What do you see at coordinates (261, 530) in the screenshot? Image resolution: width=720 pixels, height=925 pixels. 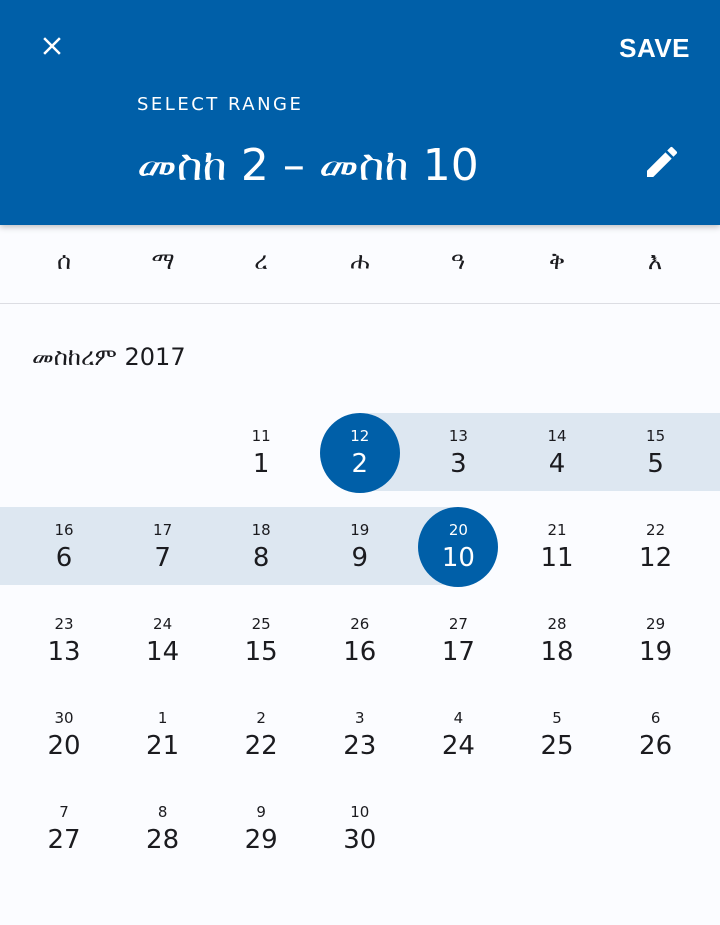 I see `gregorian-day-label: 18` at bounding box center [261, 530].